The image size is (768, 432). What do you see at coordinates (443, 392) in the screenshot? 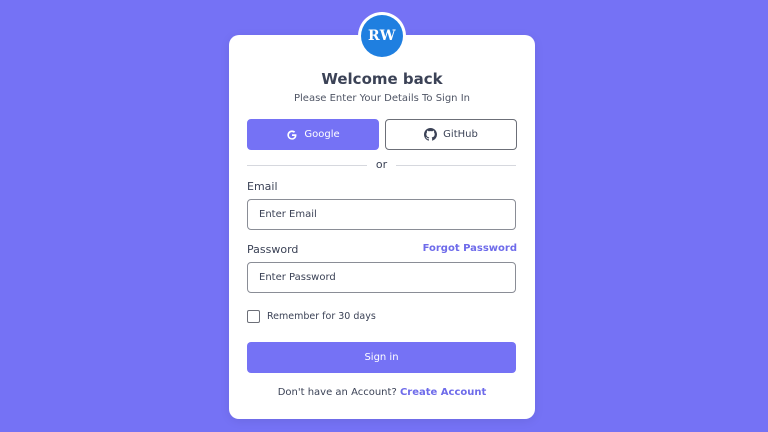
I see `create-account-link: Create Account` at bounding box center [443, 392].